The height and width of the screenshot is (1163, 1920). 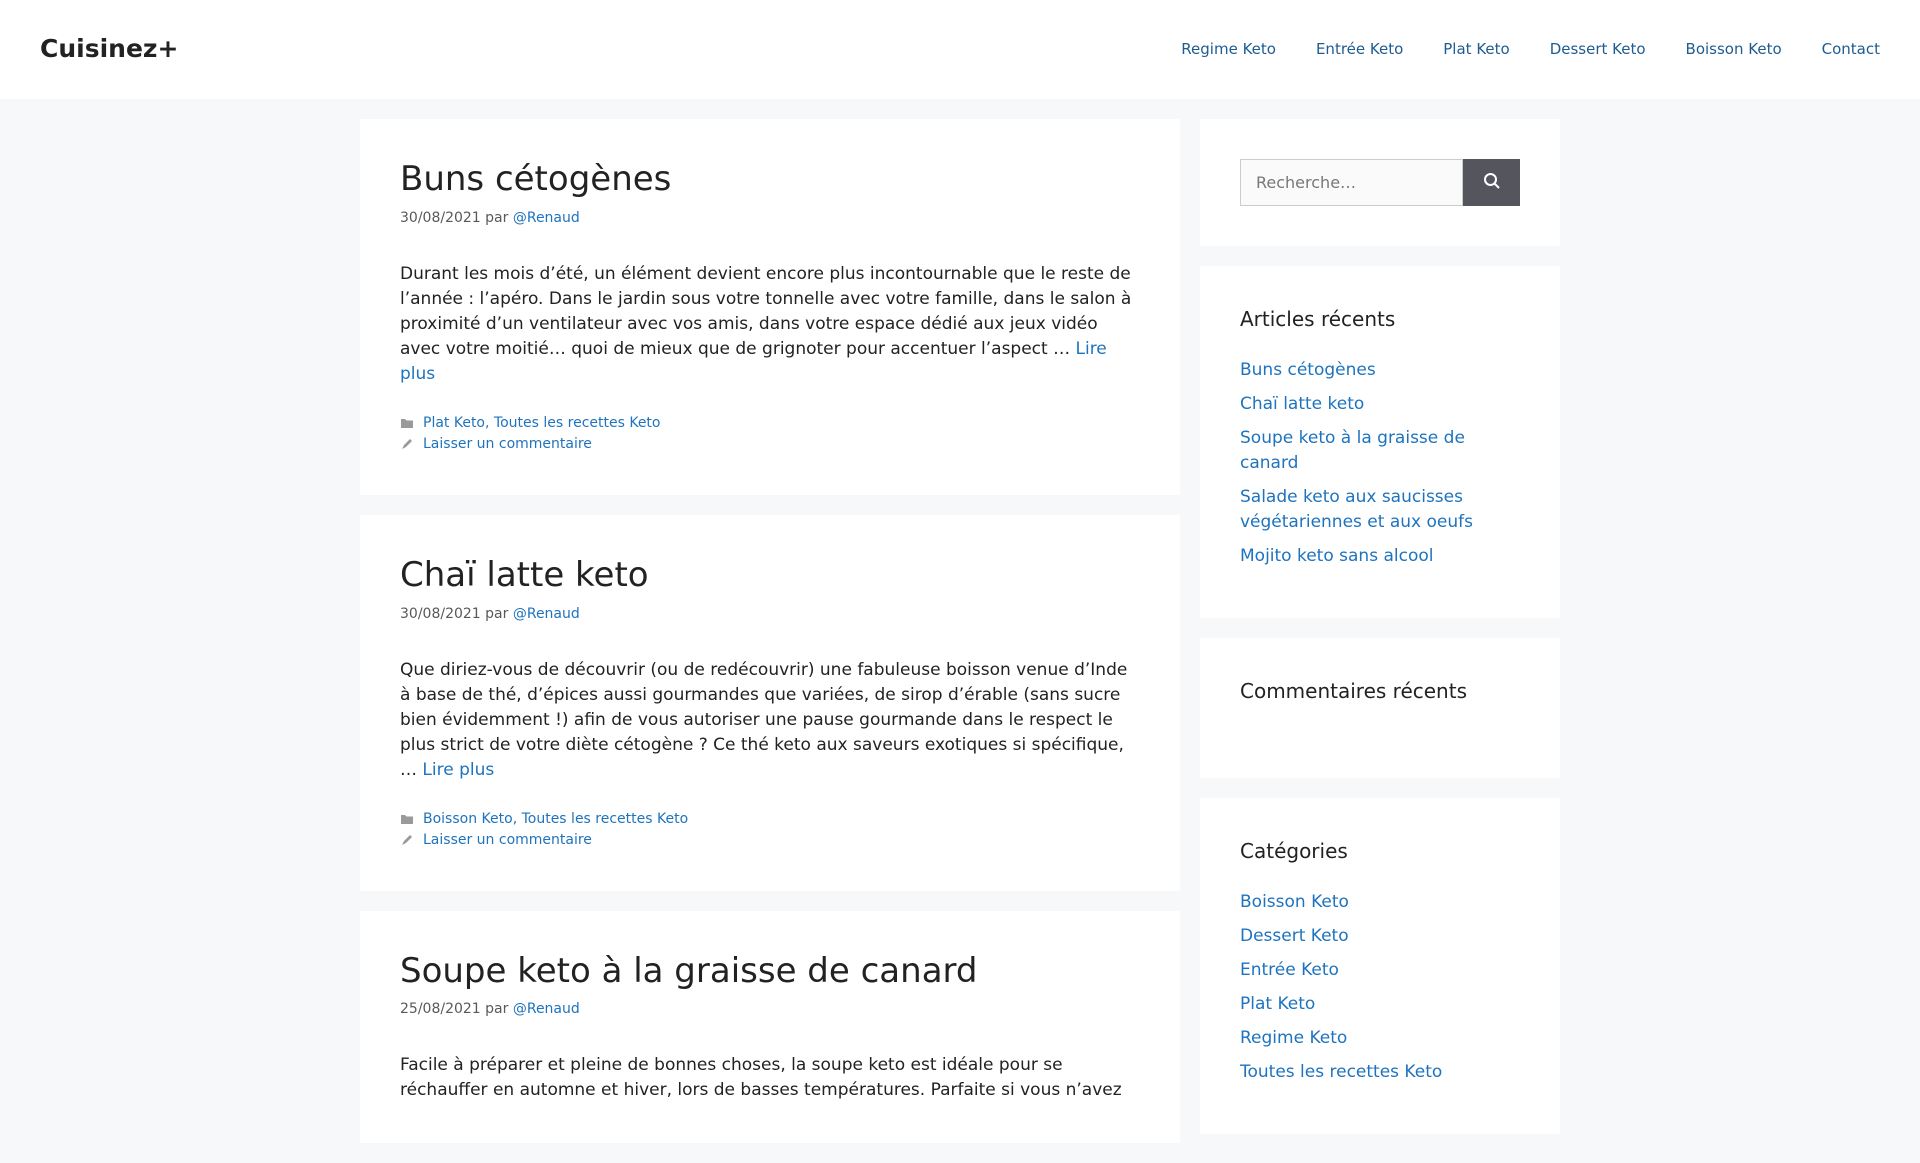 I want to click on search-icon, so click(x=1492, y=182).